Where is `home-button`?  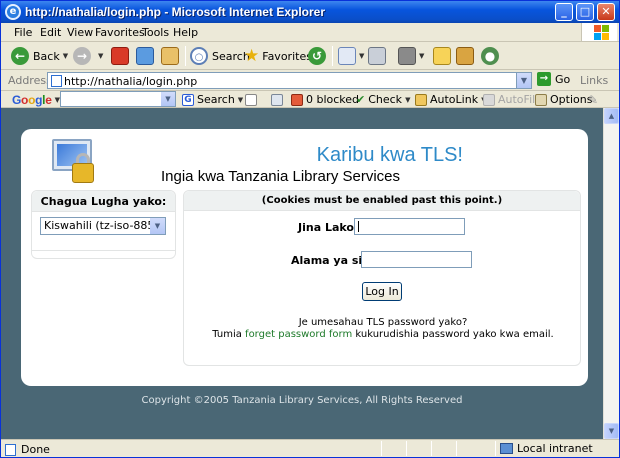 home-button is located at coordinates (170, 56).